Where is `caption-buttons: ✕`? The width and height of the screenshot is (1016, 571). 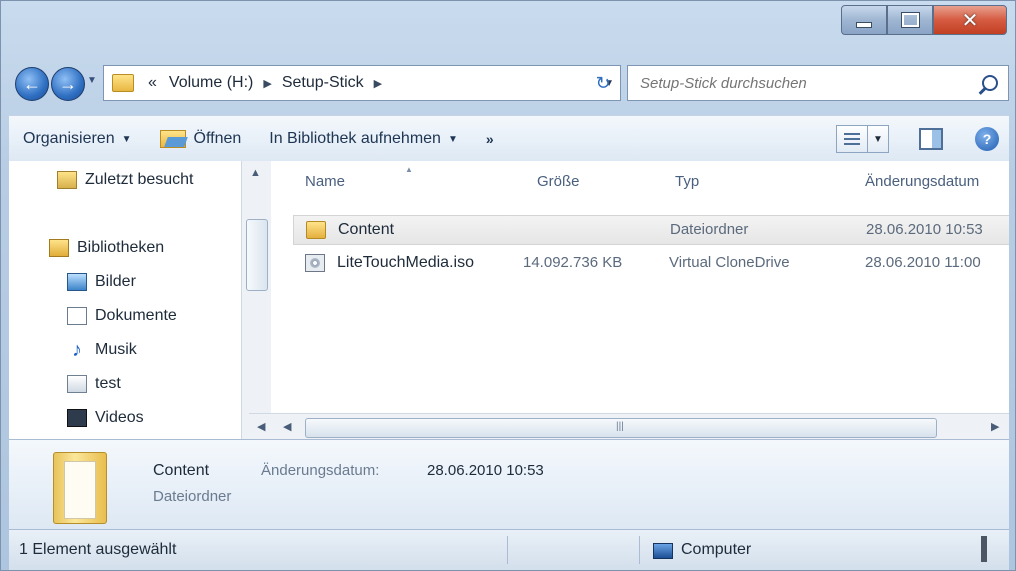 caption-buttons: ✕ is located at coordinates (924, 20).